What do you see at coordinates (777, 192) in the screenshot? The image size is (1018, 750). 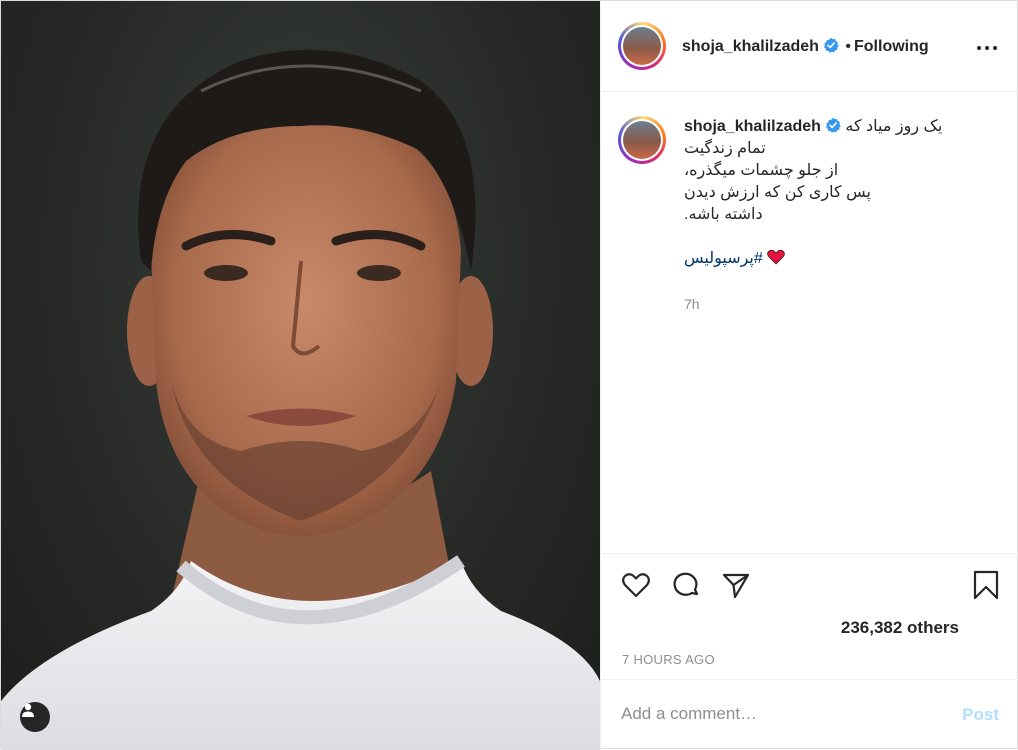 I see `caption-line: پس کاری کن که ارزش دیدن` at bounding box center [777, 192].